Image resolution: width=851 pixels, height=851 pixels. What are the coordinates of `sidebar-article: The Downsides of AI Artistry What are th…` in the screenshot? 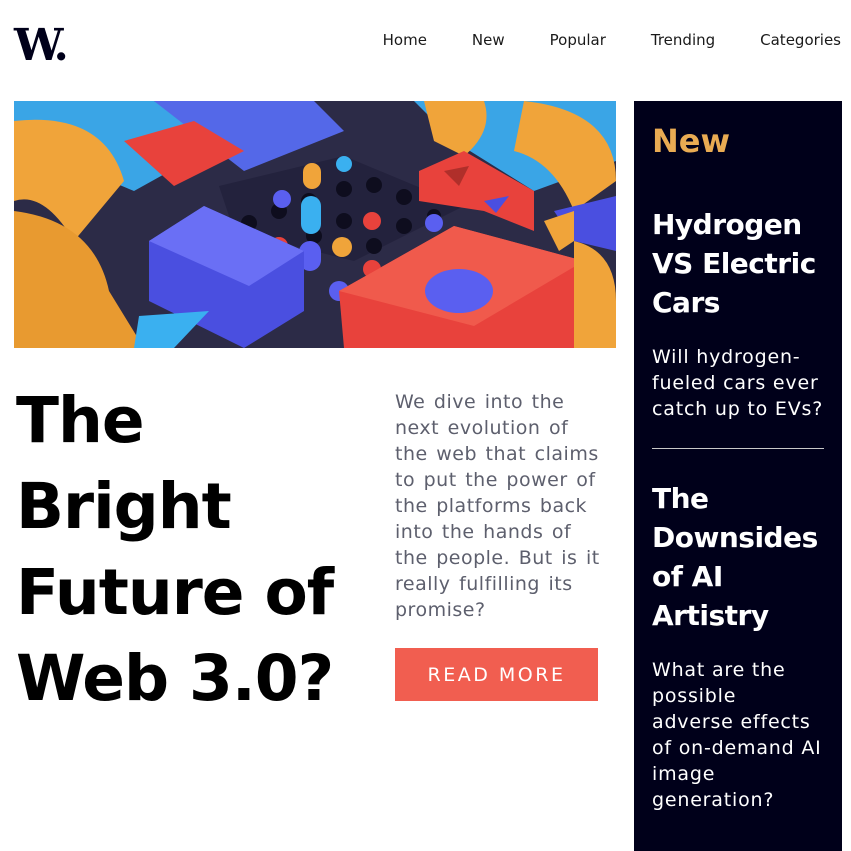 It's located at (738, 646).